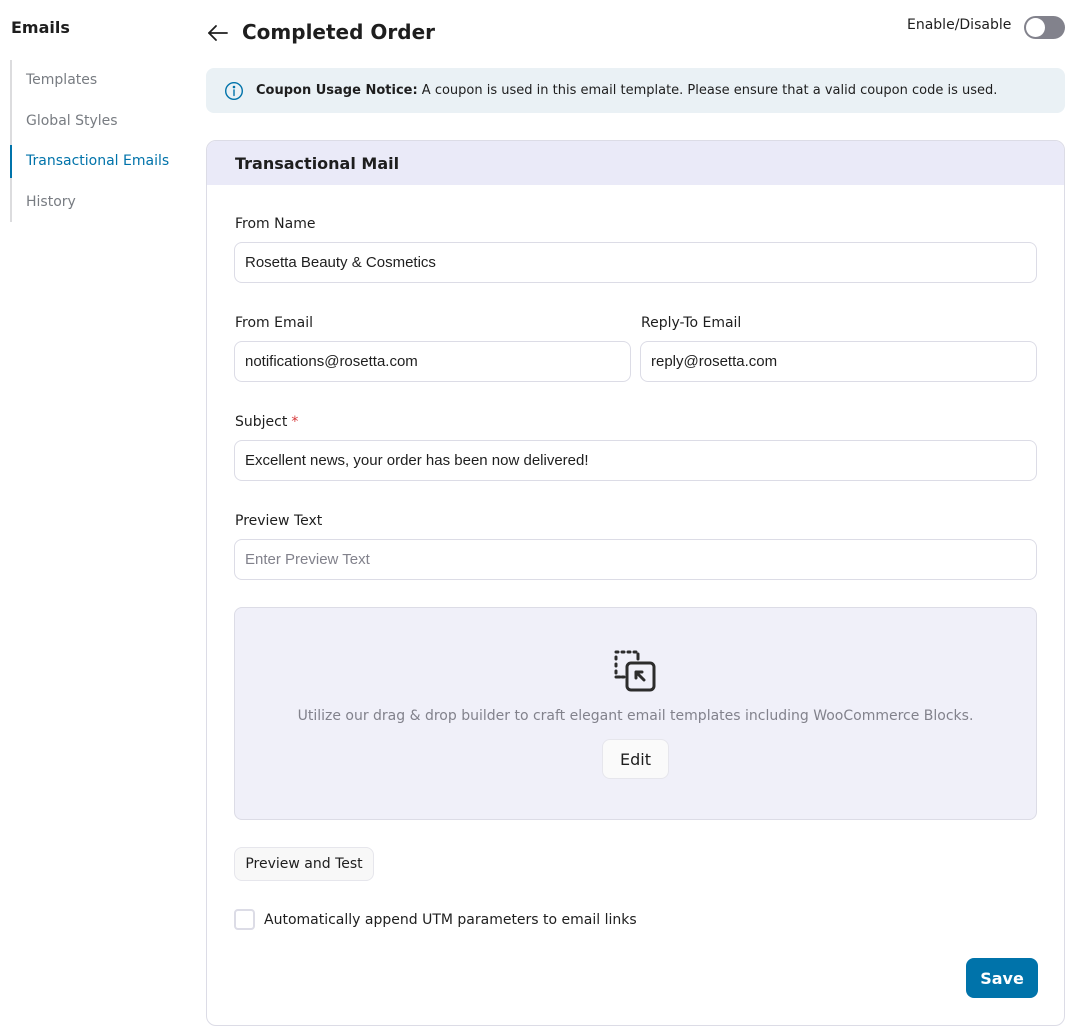 This screenshot has height=1036, width=1076. What do you see at coordinates (635, 163) in the screenshot?
I see `card-title: Transactional Mail` at bounding box center [635, 163].